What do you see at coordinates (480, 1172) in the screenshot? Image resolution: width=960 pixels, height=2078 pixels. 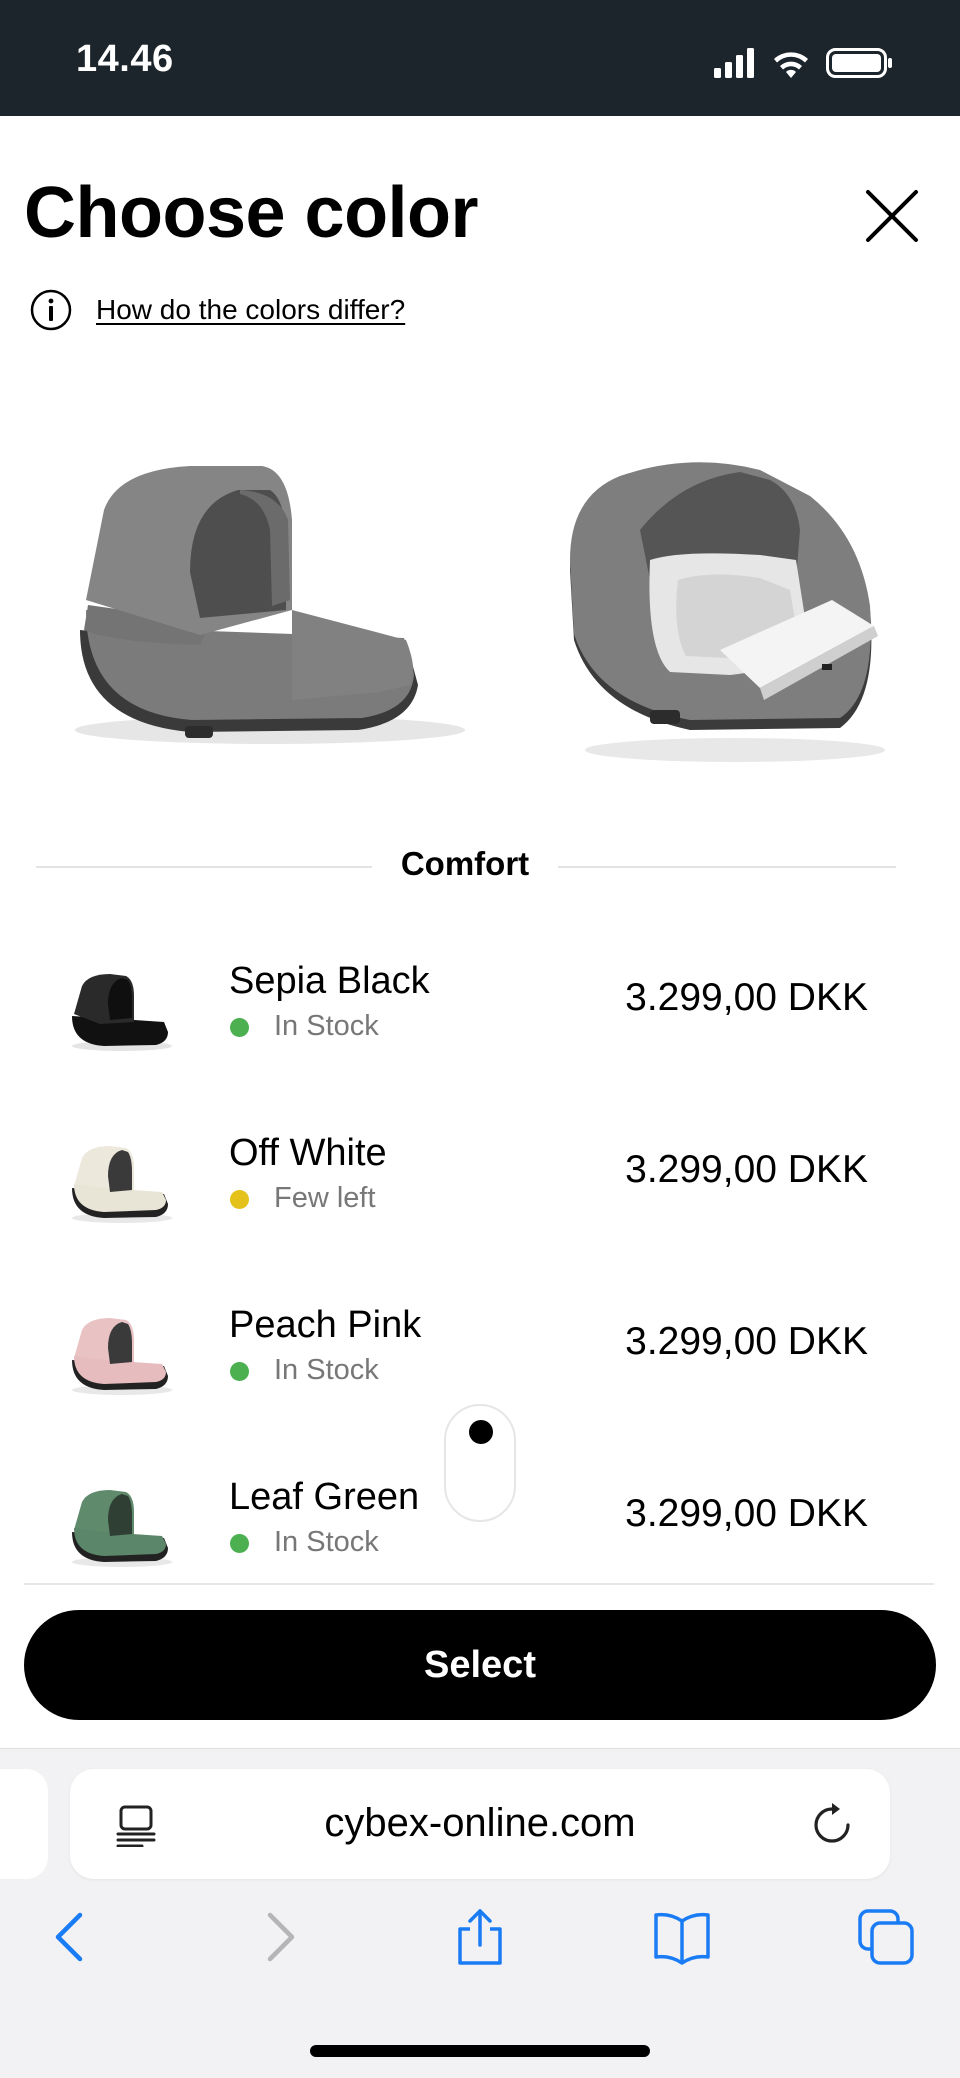 I see `color-option-off-white: Off White Few left 3.299,00 DKK` at bounding box center [480, 1172].